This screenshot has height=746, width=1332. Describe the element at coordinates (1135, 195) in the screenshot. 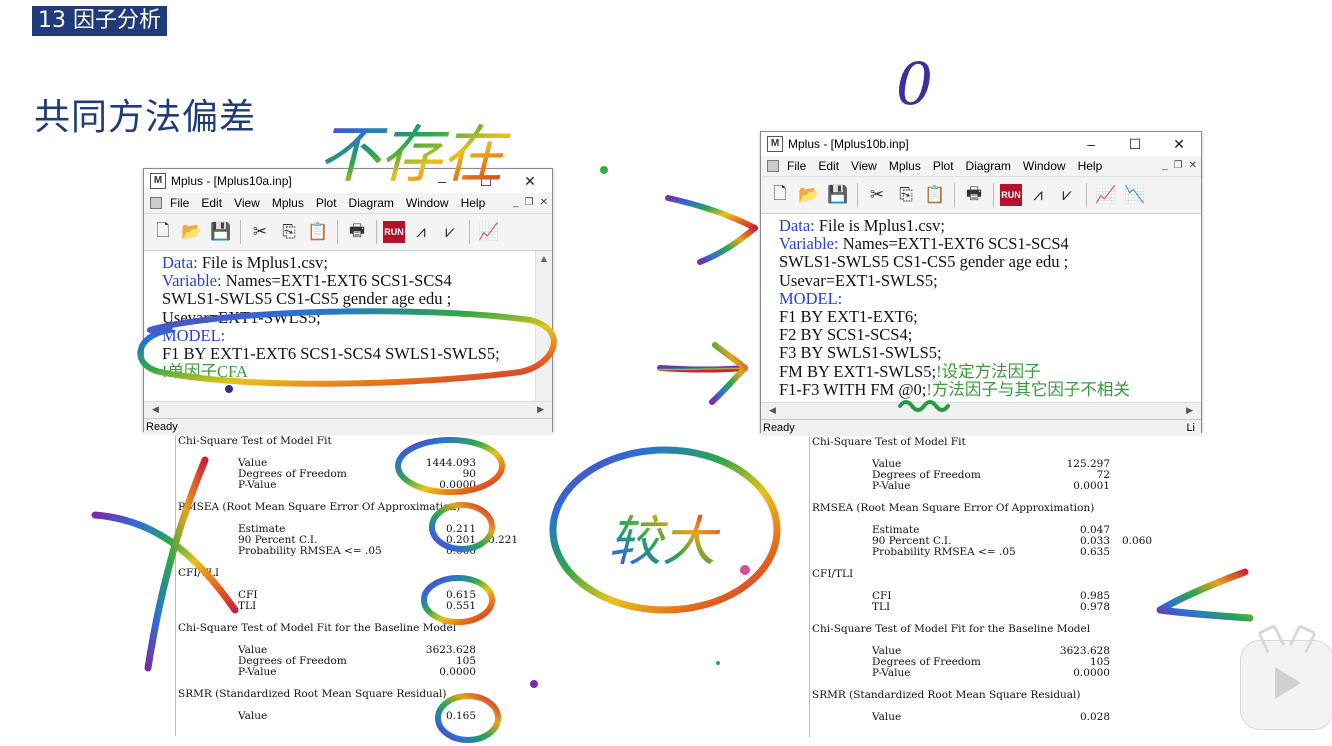

I see `plot-2-icon: 📉` at that location.